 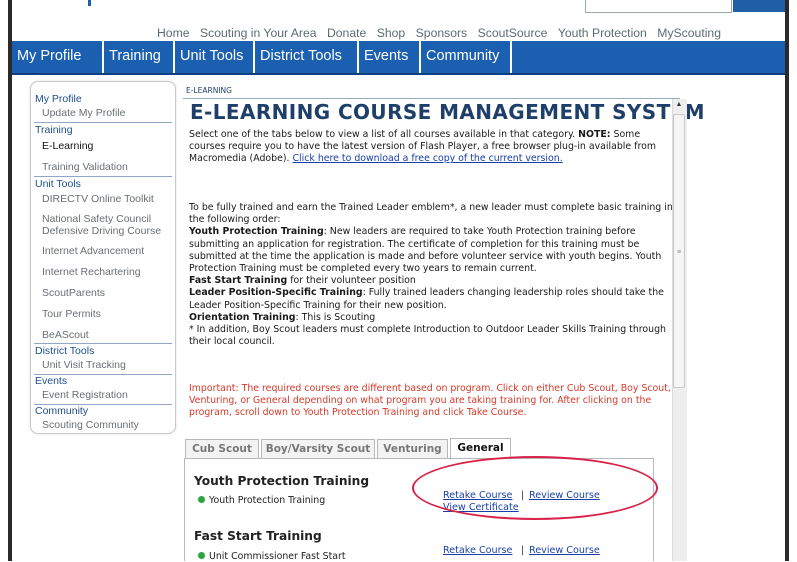 What do you see at coordinates (282, 481) in the screenshot?
I see `section-title-youth-protection: Youth Protection Training` at bounding box center [282, 481].